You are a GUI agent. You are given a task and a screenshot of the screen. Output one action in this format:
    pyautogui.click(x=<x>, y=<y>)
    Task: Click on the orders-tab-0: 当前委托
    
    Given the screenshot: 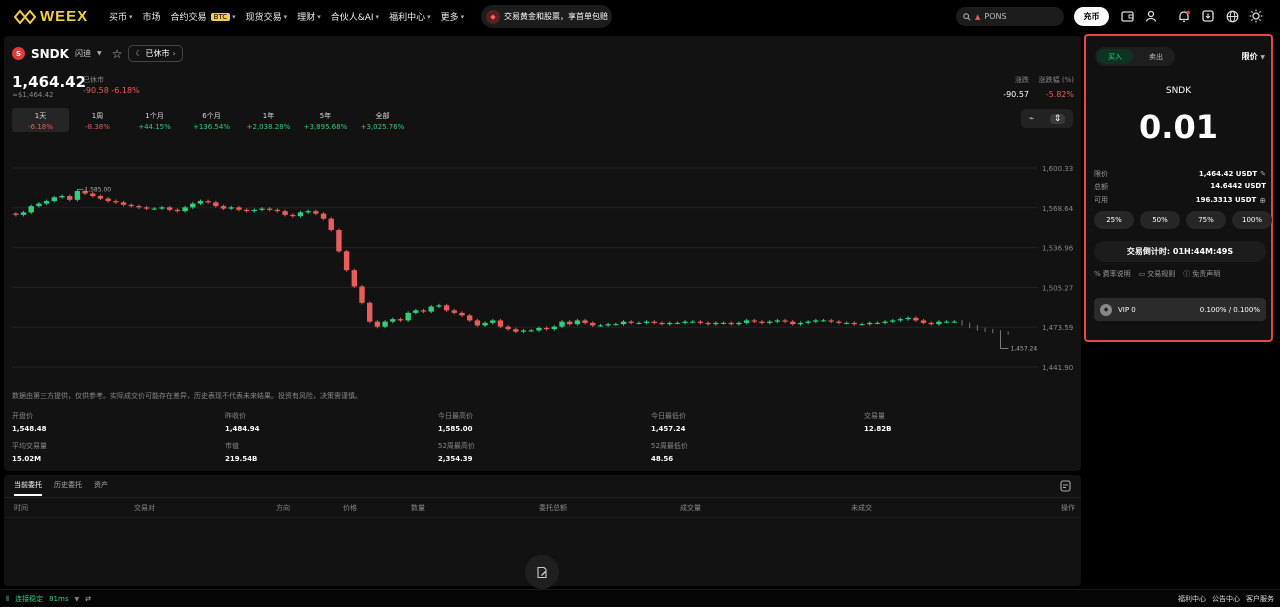 What is the action you would take?
    pyautogui.click(x=28, y=488)
    